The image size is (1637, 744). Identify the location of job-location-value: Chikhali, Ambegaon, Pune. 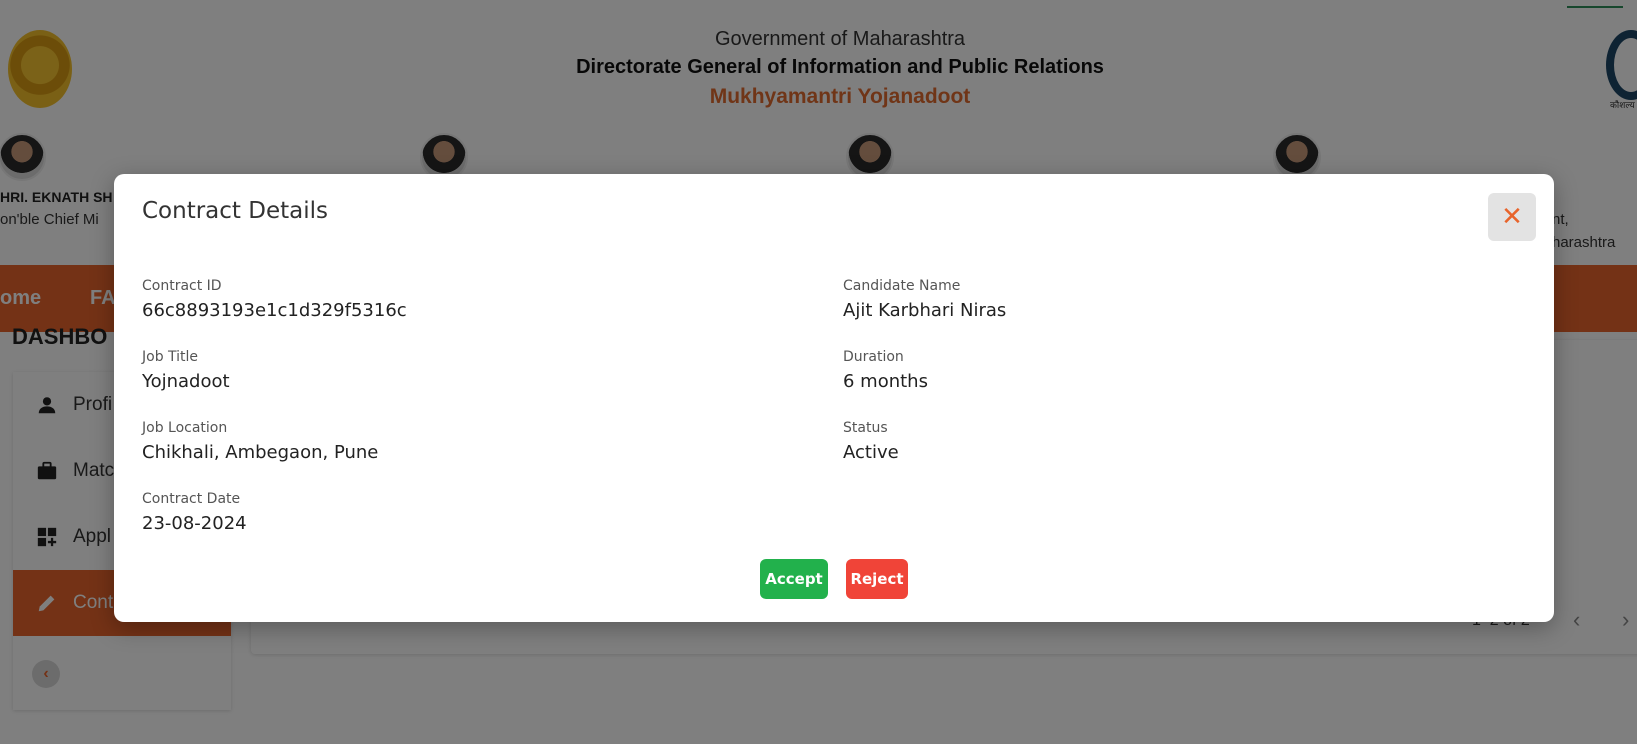
(260, 452).